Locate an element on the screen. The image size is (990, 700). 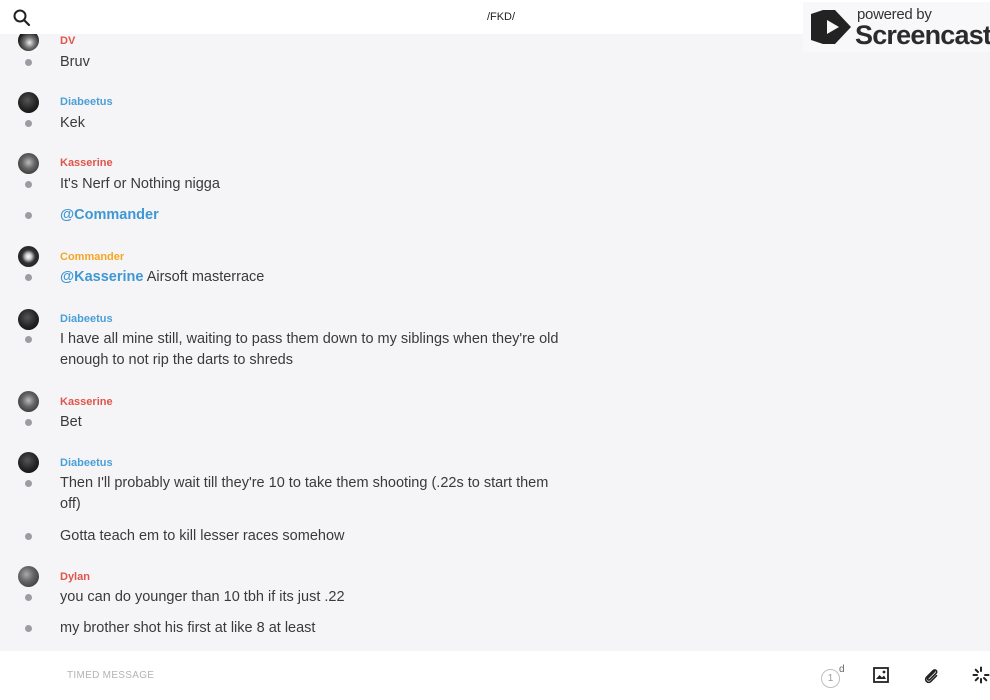
mention-link: @Commander is located at coordinates (310, 215).